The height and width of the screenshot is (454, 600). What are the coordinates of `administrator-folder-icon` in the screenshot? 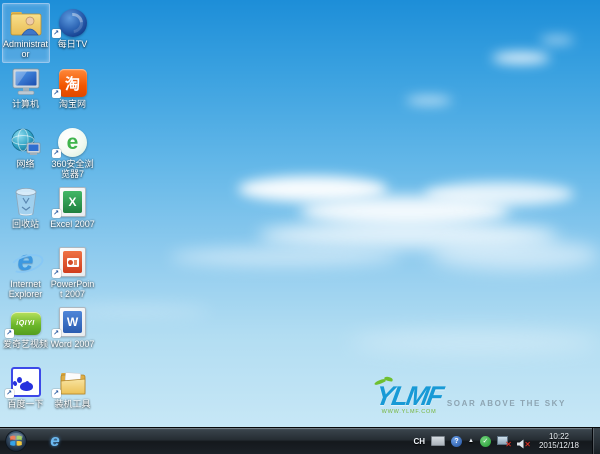 It's located at (26, 21).